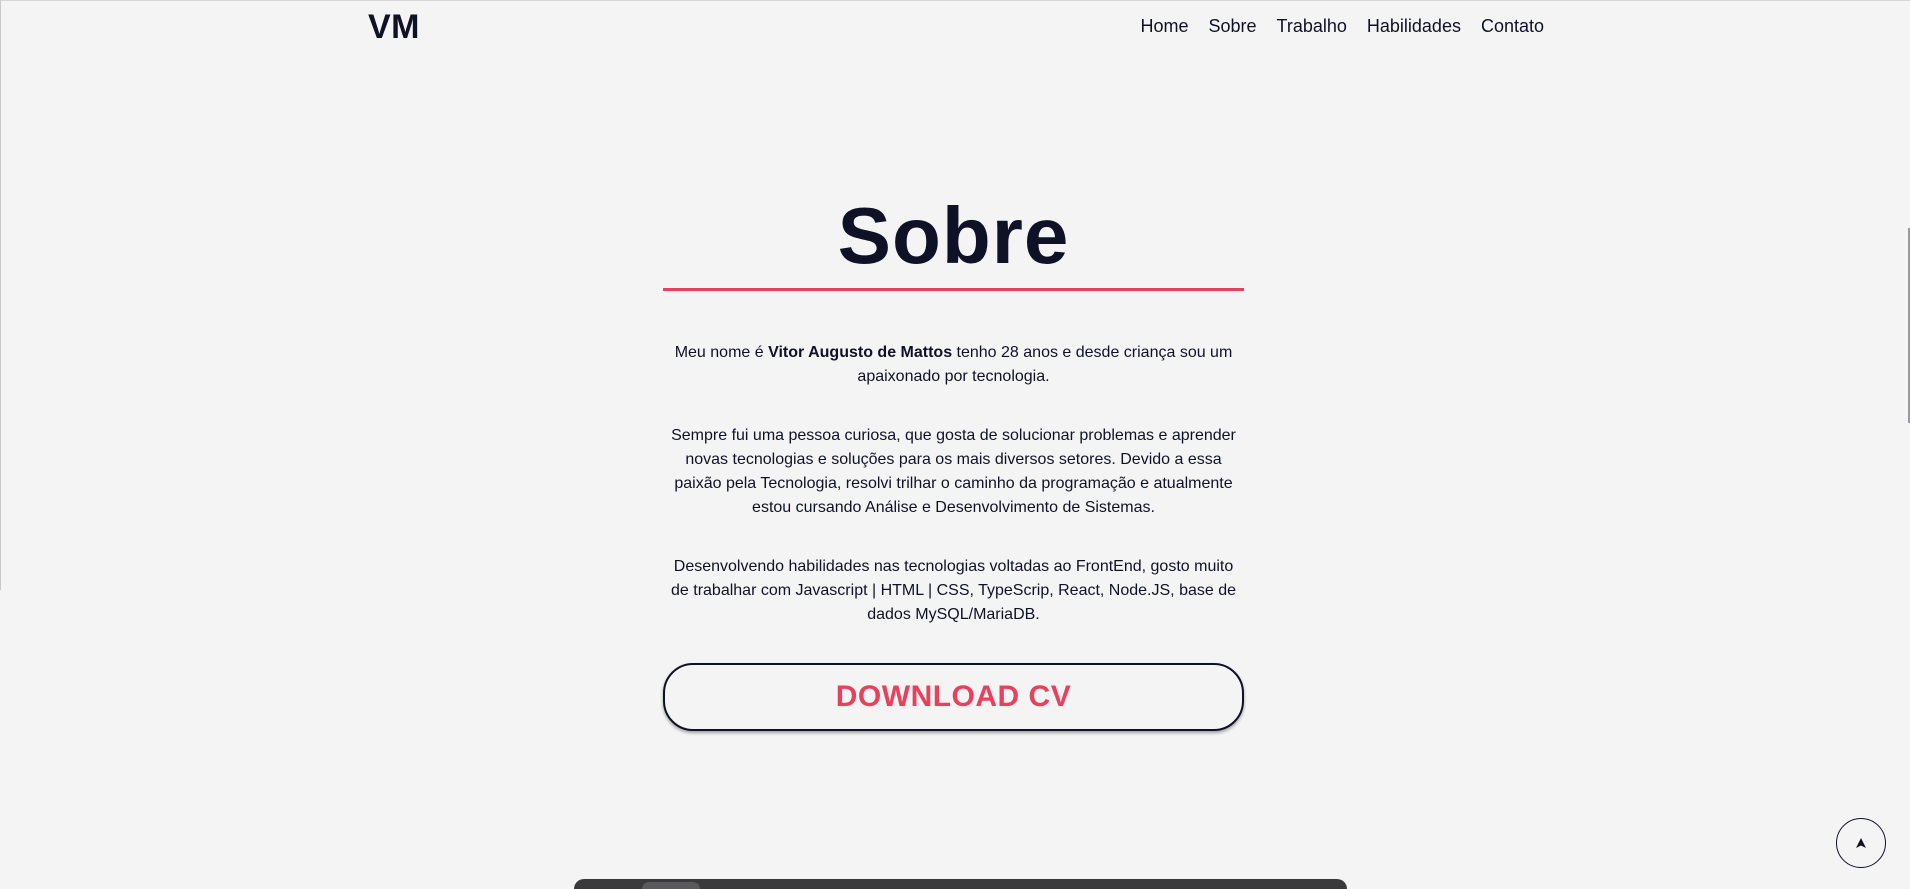 The width and height of the screenshot is (1910, 889). I want to click on nav-link-trabalho: Trabalho, so click(1312, 26).